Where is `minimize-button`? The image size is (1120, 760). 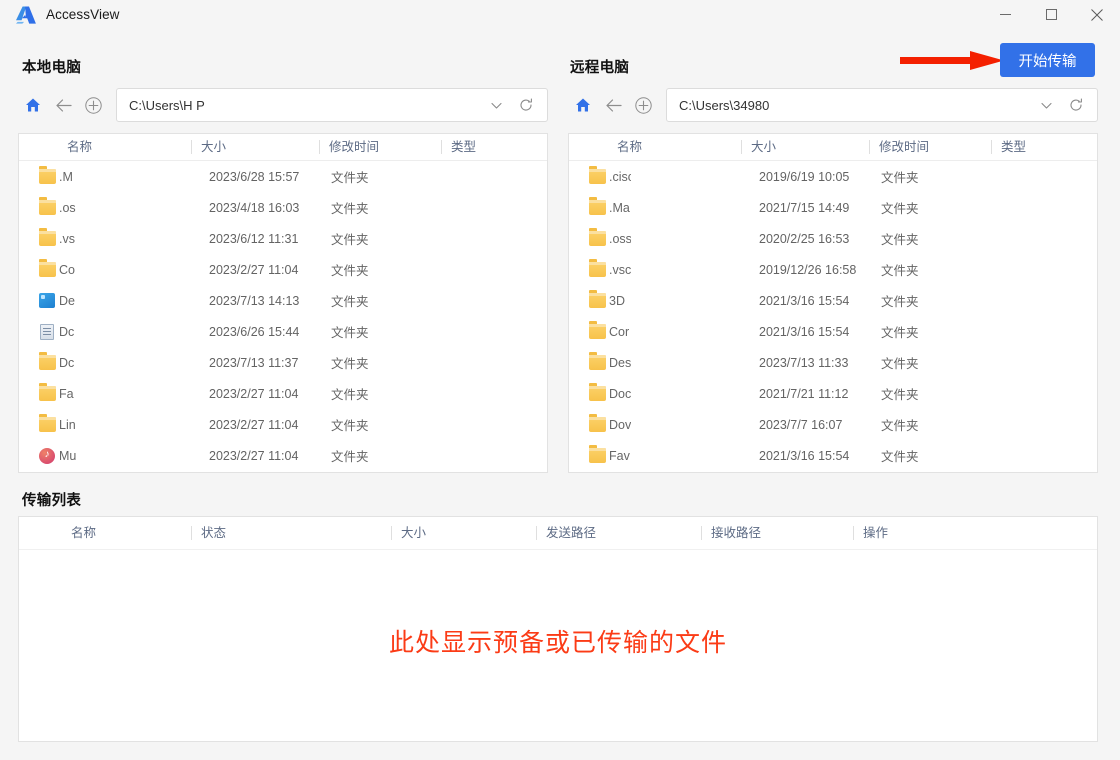 minimize-button is located at coordinates (1005, 14).